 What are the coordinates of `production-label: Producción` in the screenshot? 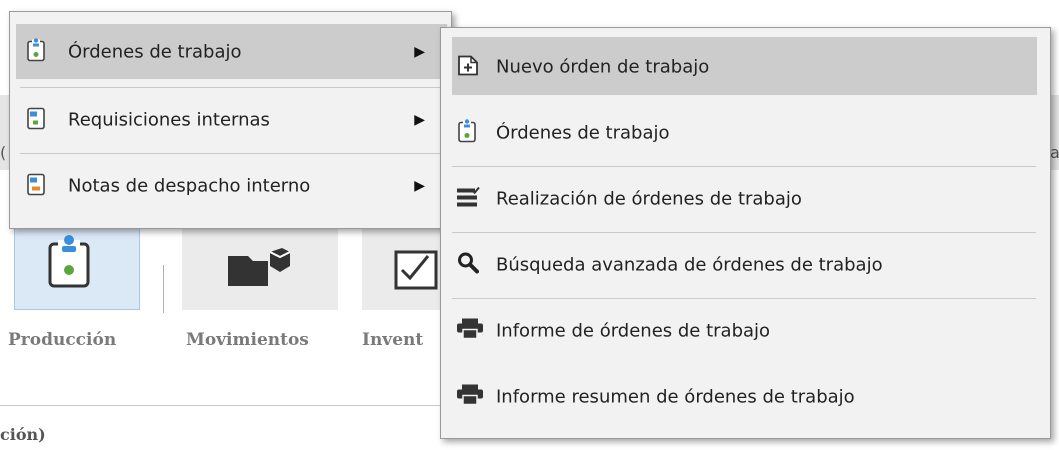 It's located at (62, 340).